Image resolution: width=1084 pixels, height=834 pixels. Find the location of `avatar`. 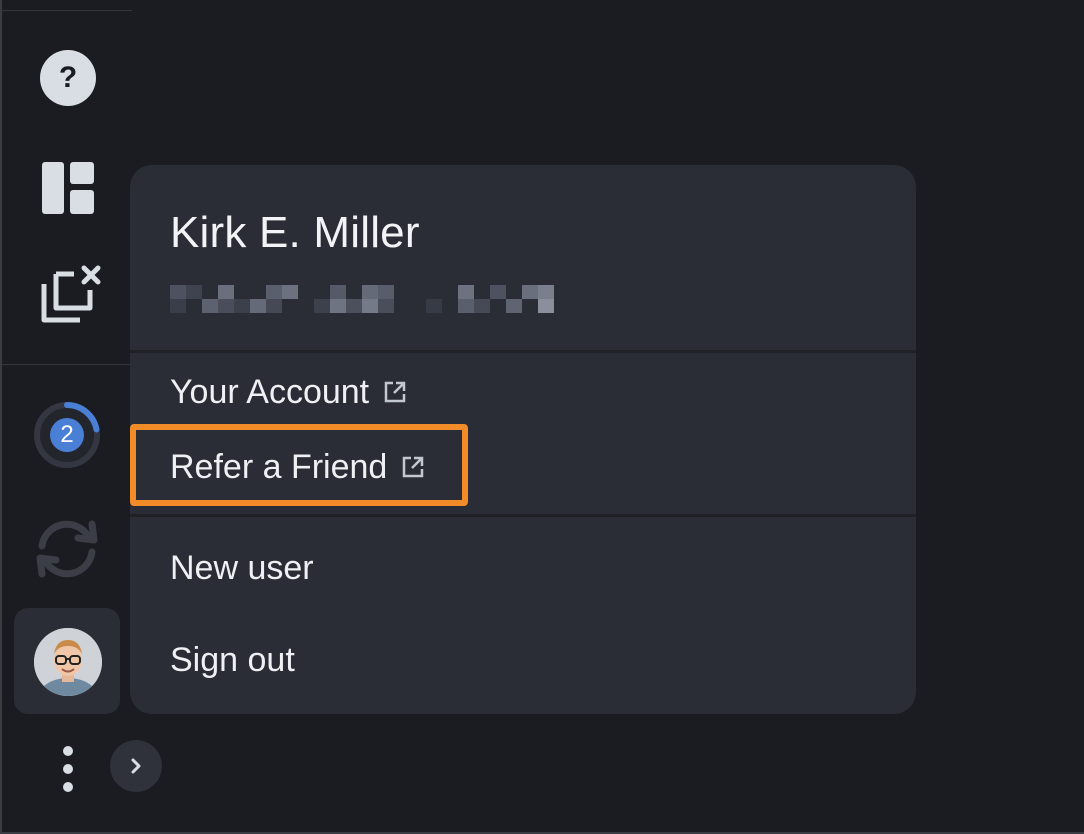

avatar is located at coordinates (68, 662).